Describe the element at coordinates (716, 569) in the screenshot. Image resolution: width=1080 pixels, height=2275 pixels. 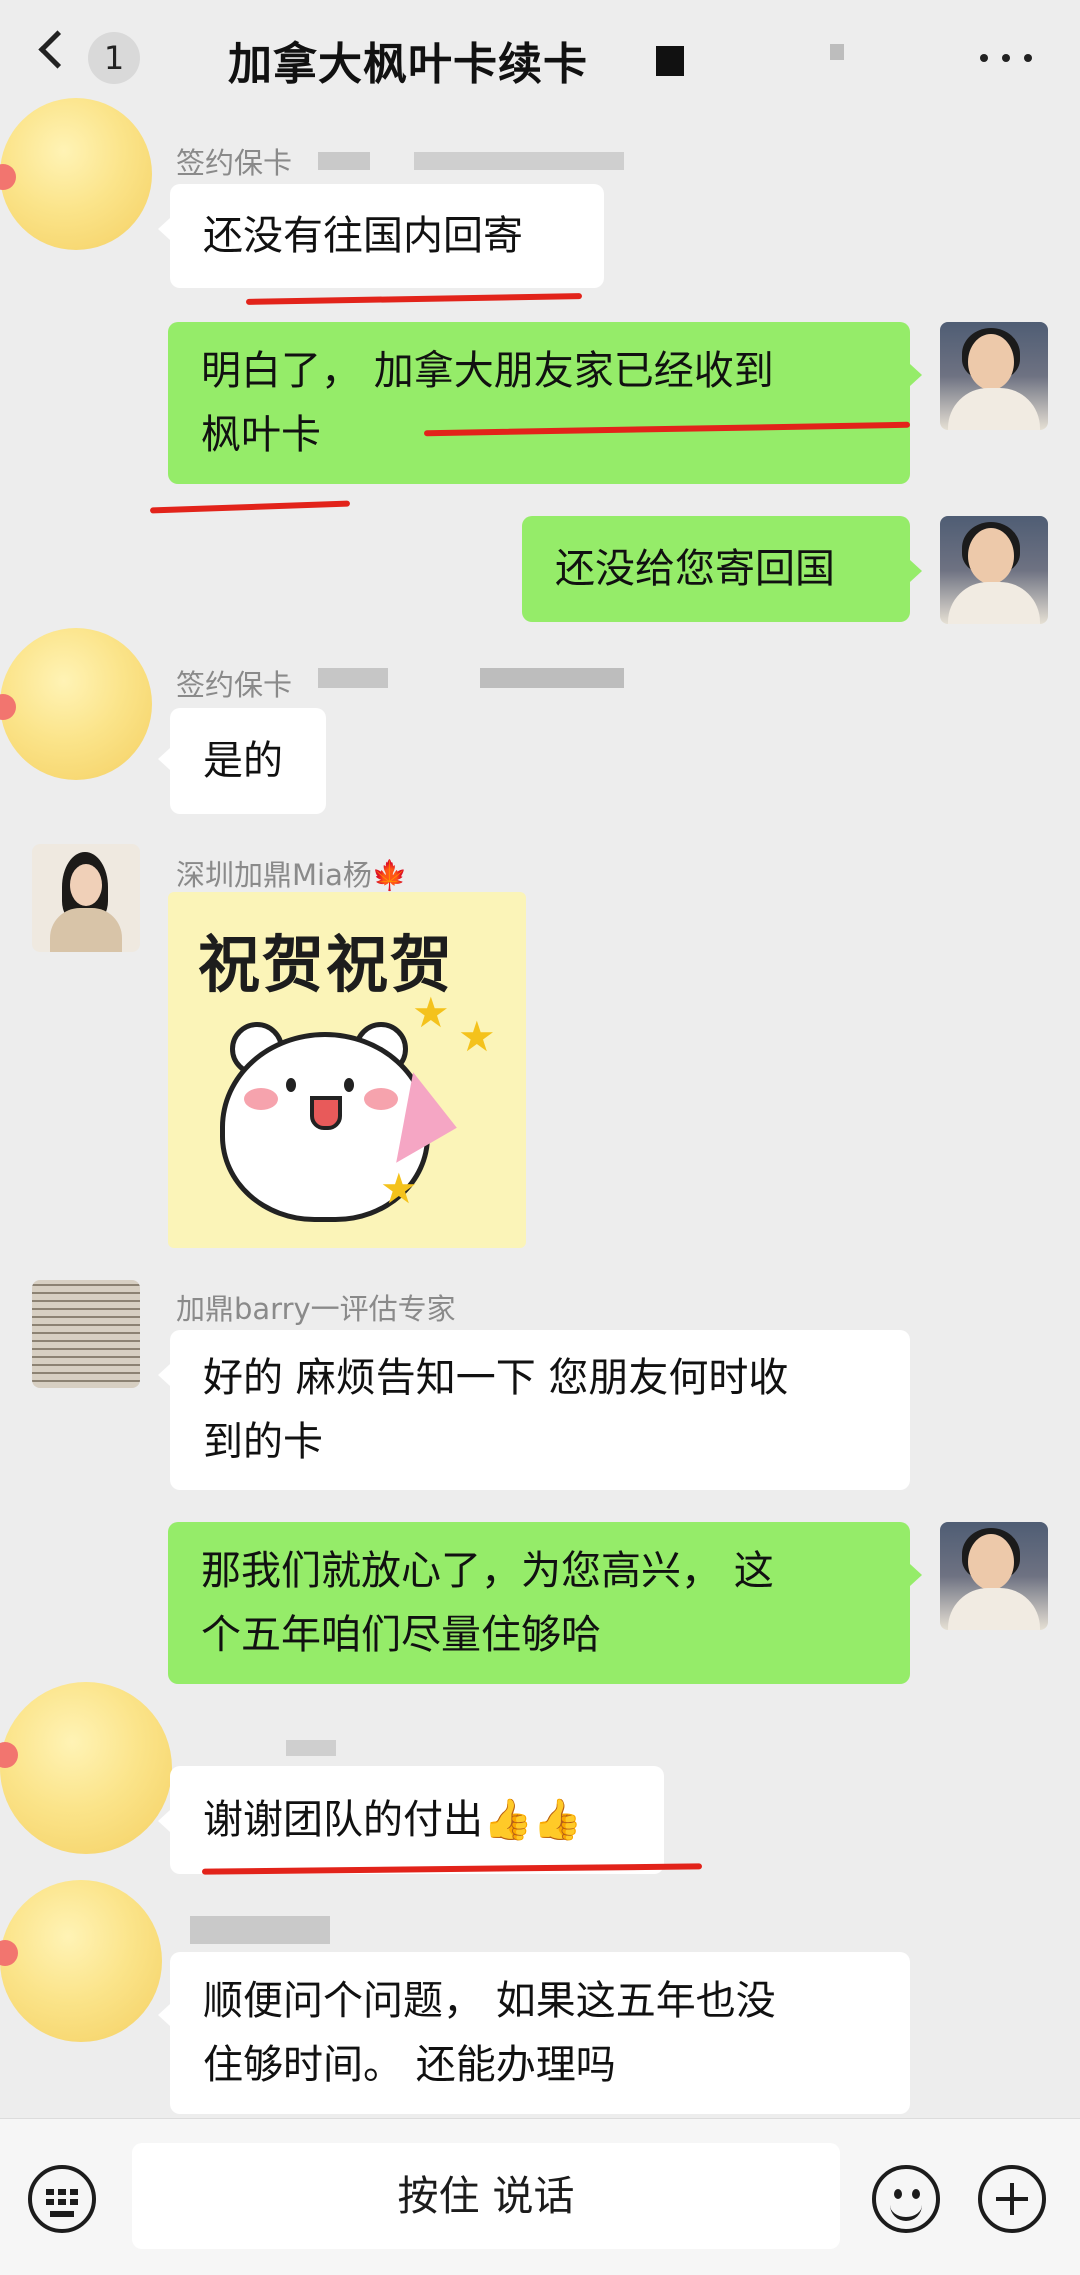
I see `message-bubble: 还没给您寄回国` at that location.